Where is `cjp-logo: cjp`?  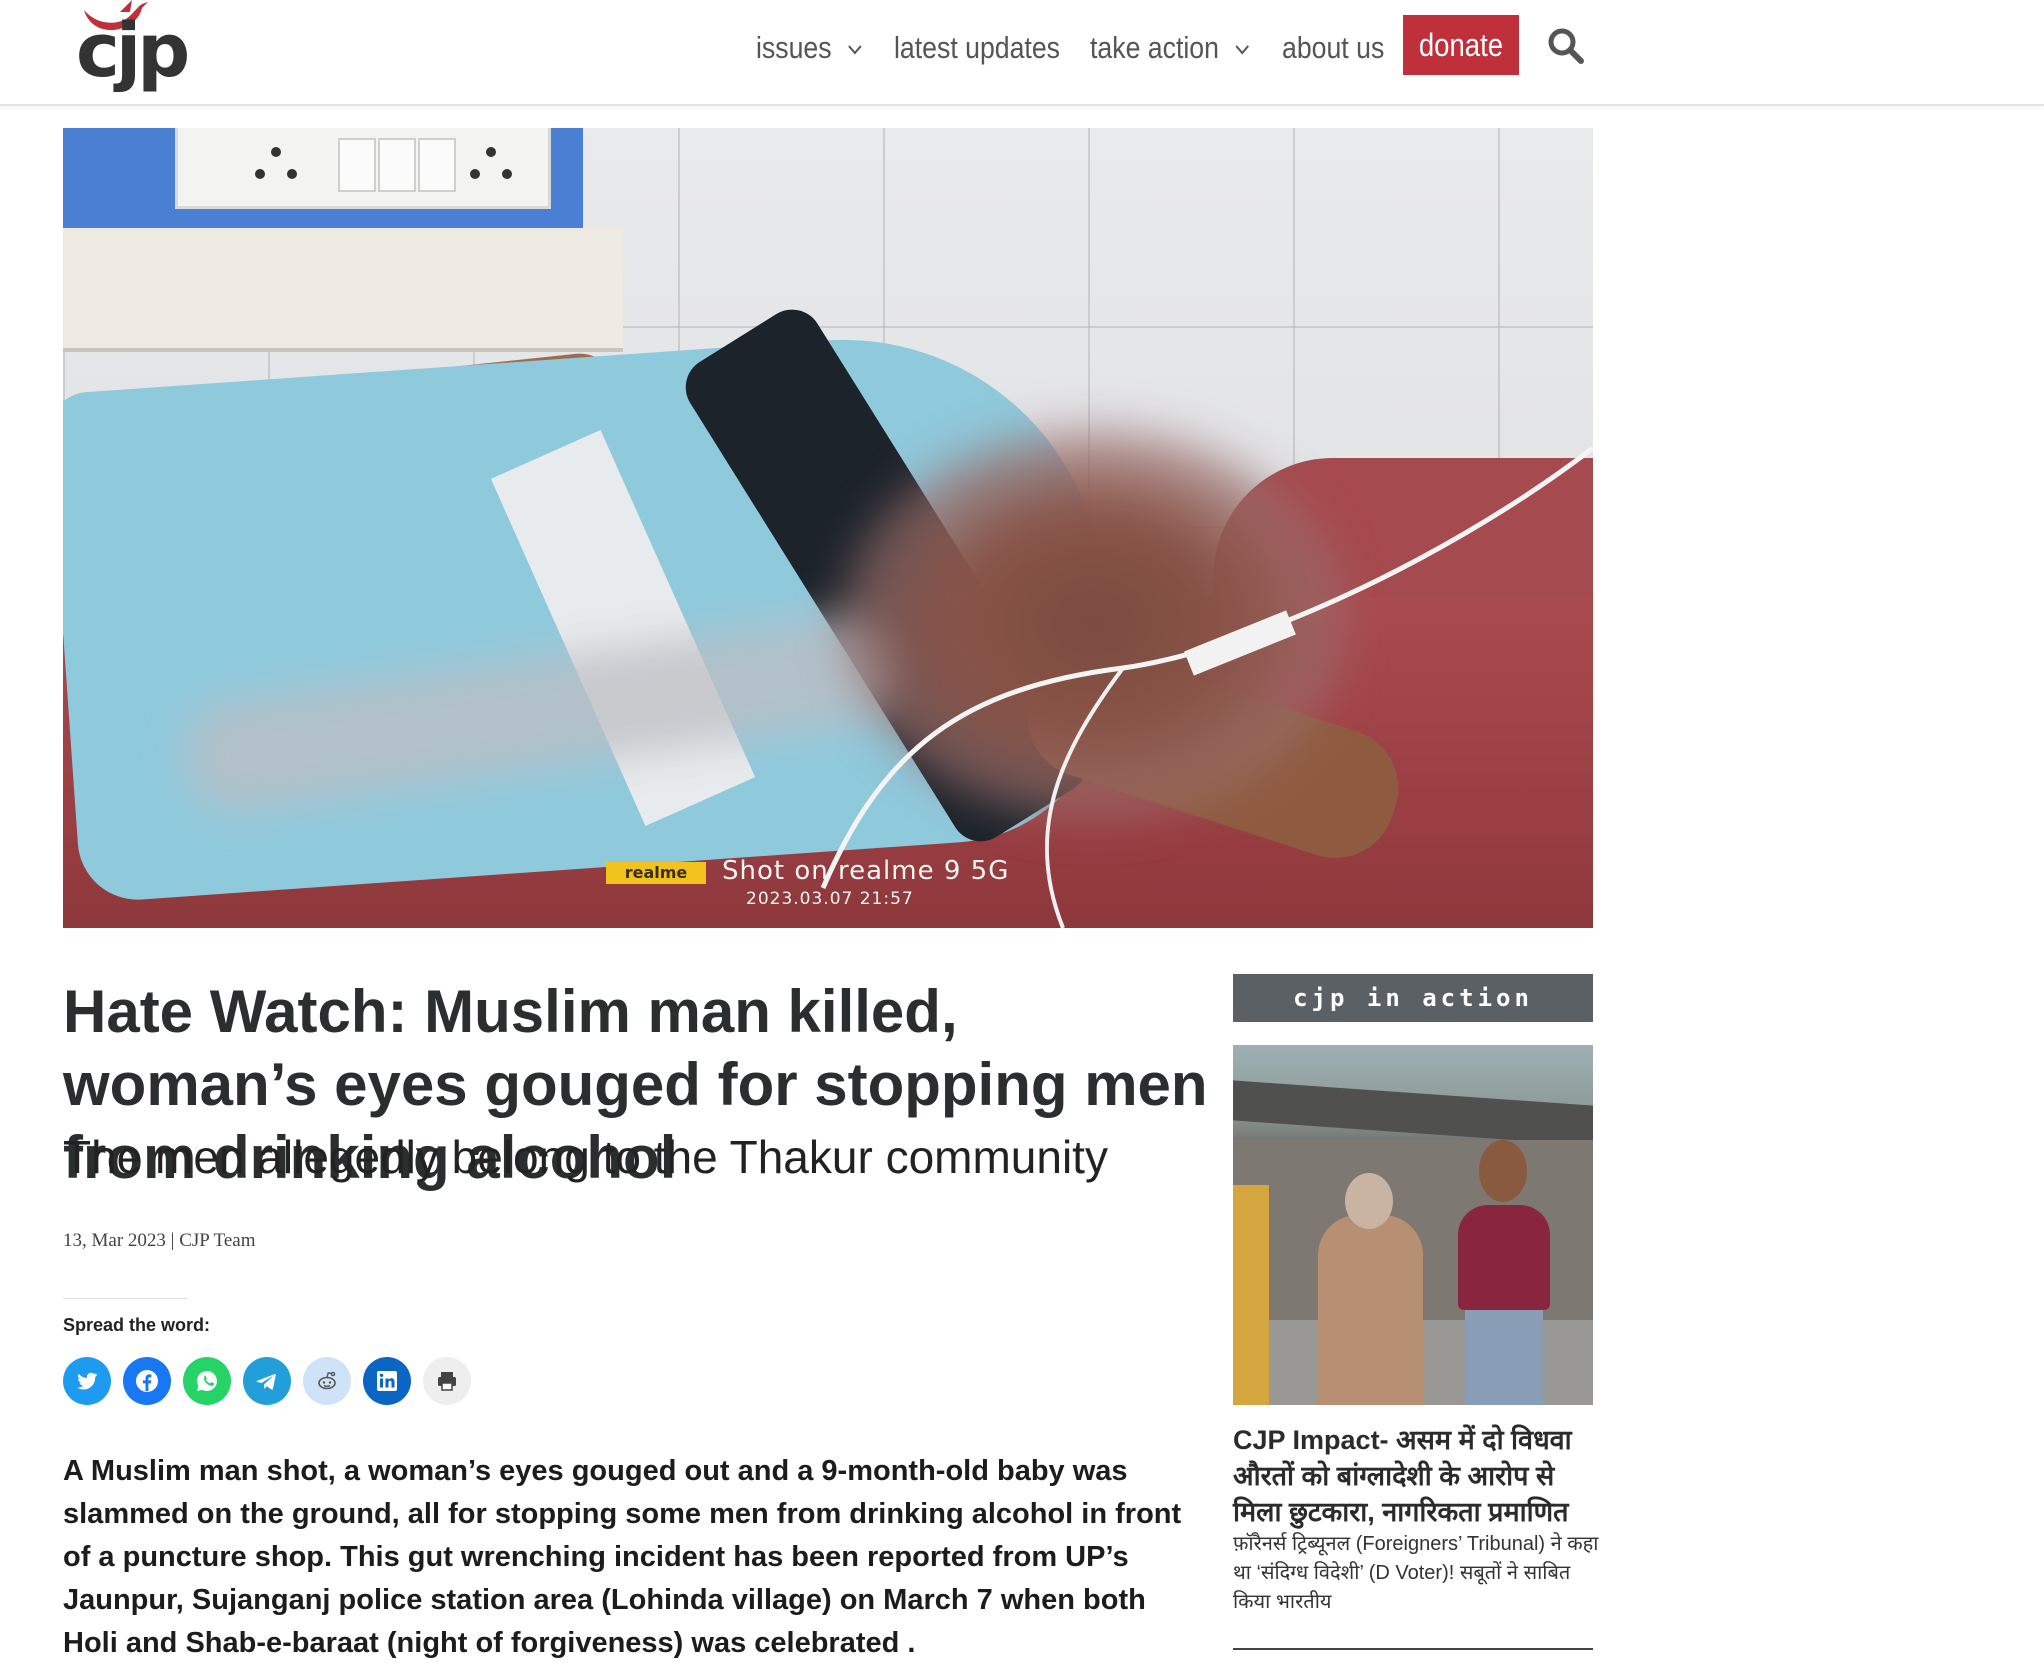
cjp-logo: cjp is located at coordinates (131, 48).